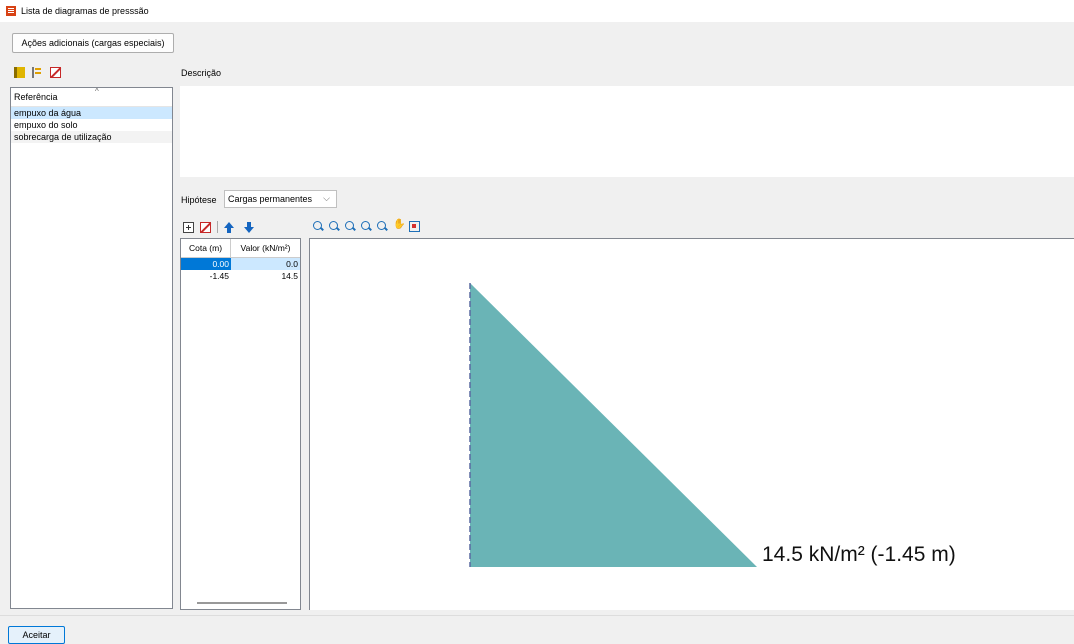 The image size is (1074, 644). What do you see at coordinates (229, 227) in the screenshot?
I see `move-up-icon` at bounding box center [229, 227].